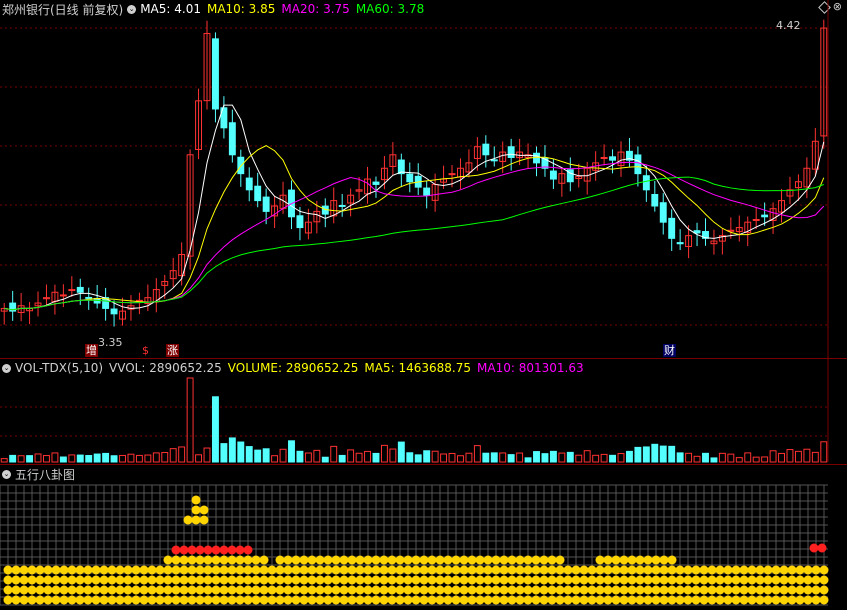 This screenshot has width=847, height=610. Describe the element at coordinates (91, 350) in the screenshot. I see `marker-zeng: 增` at that location.